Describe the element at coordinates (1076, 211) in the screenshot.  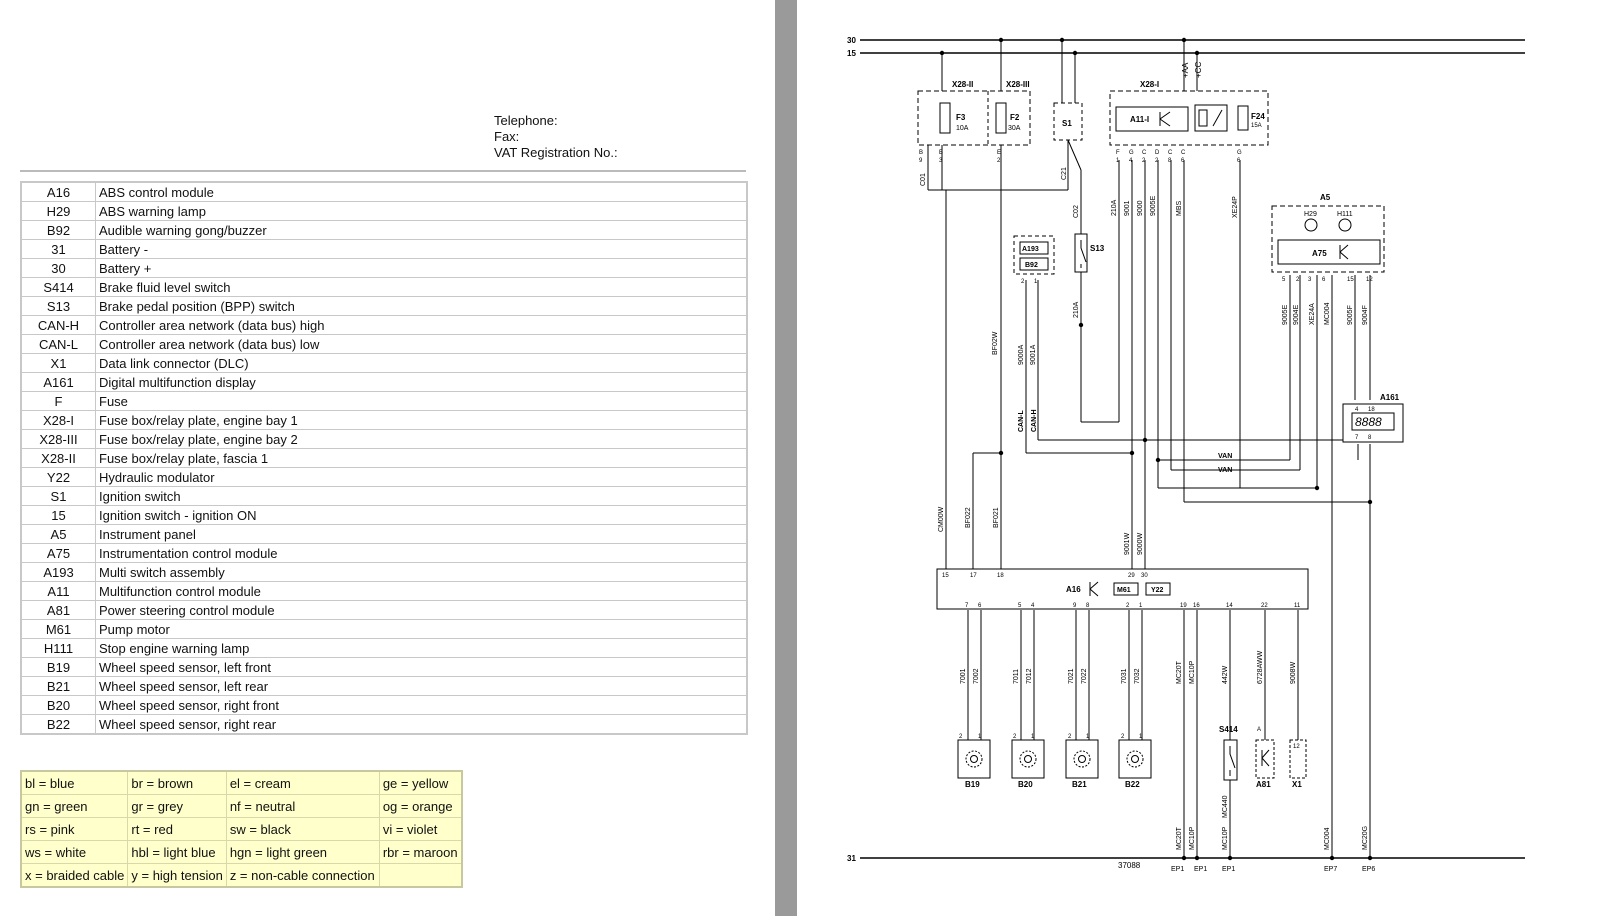
I see `wire-label: C02` at that location.